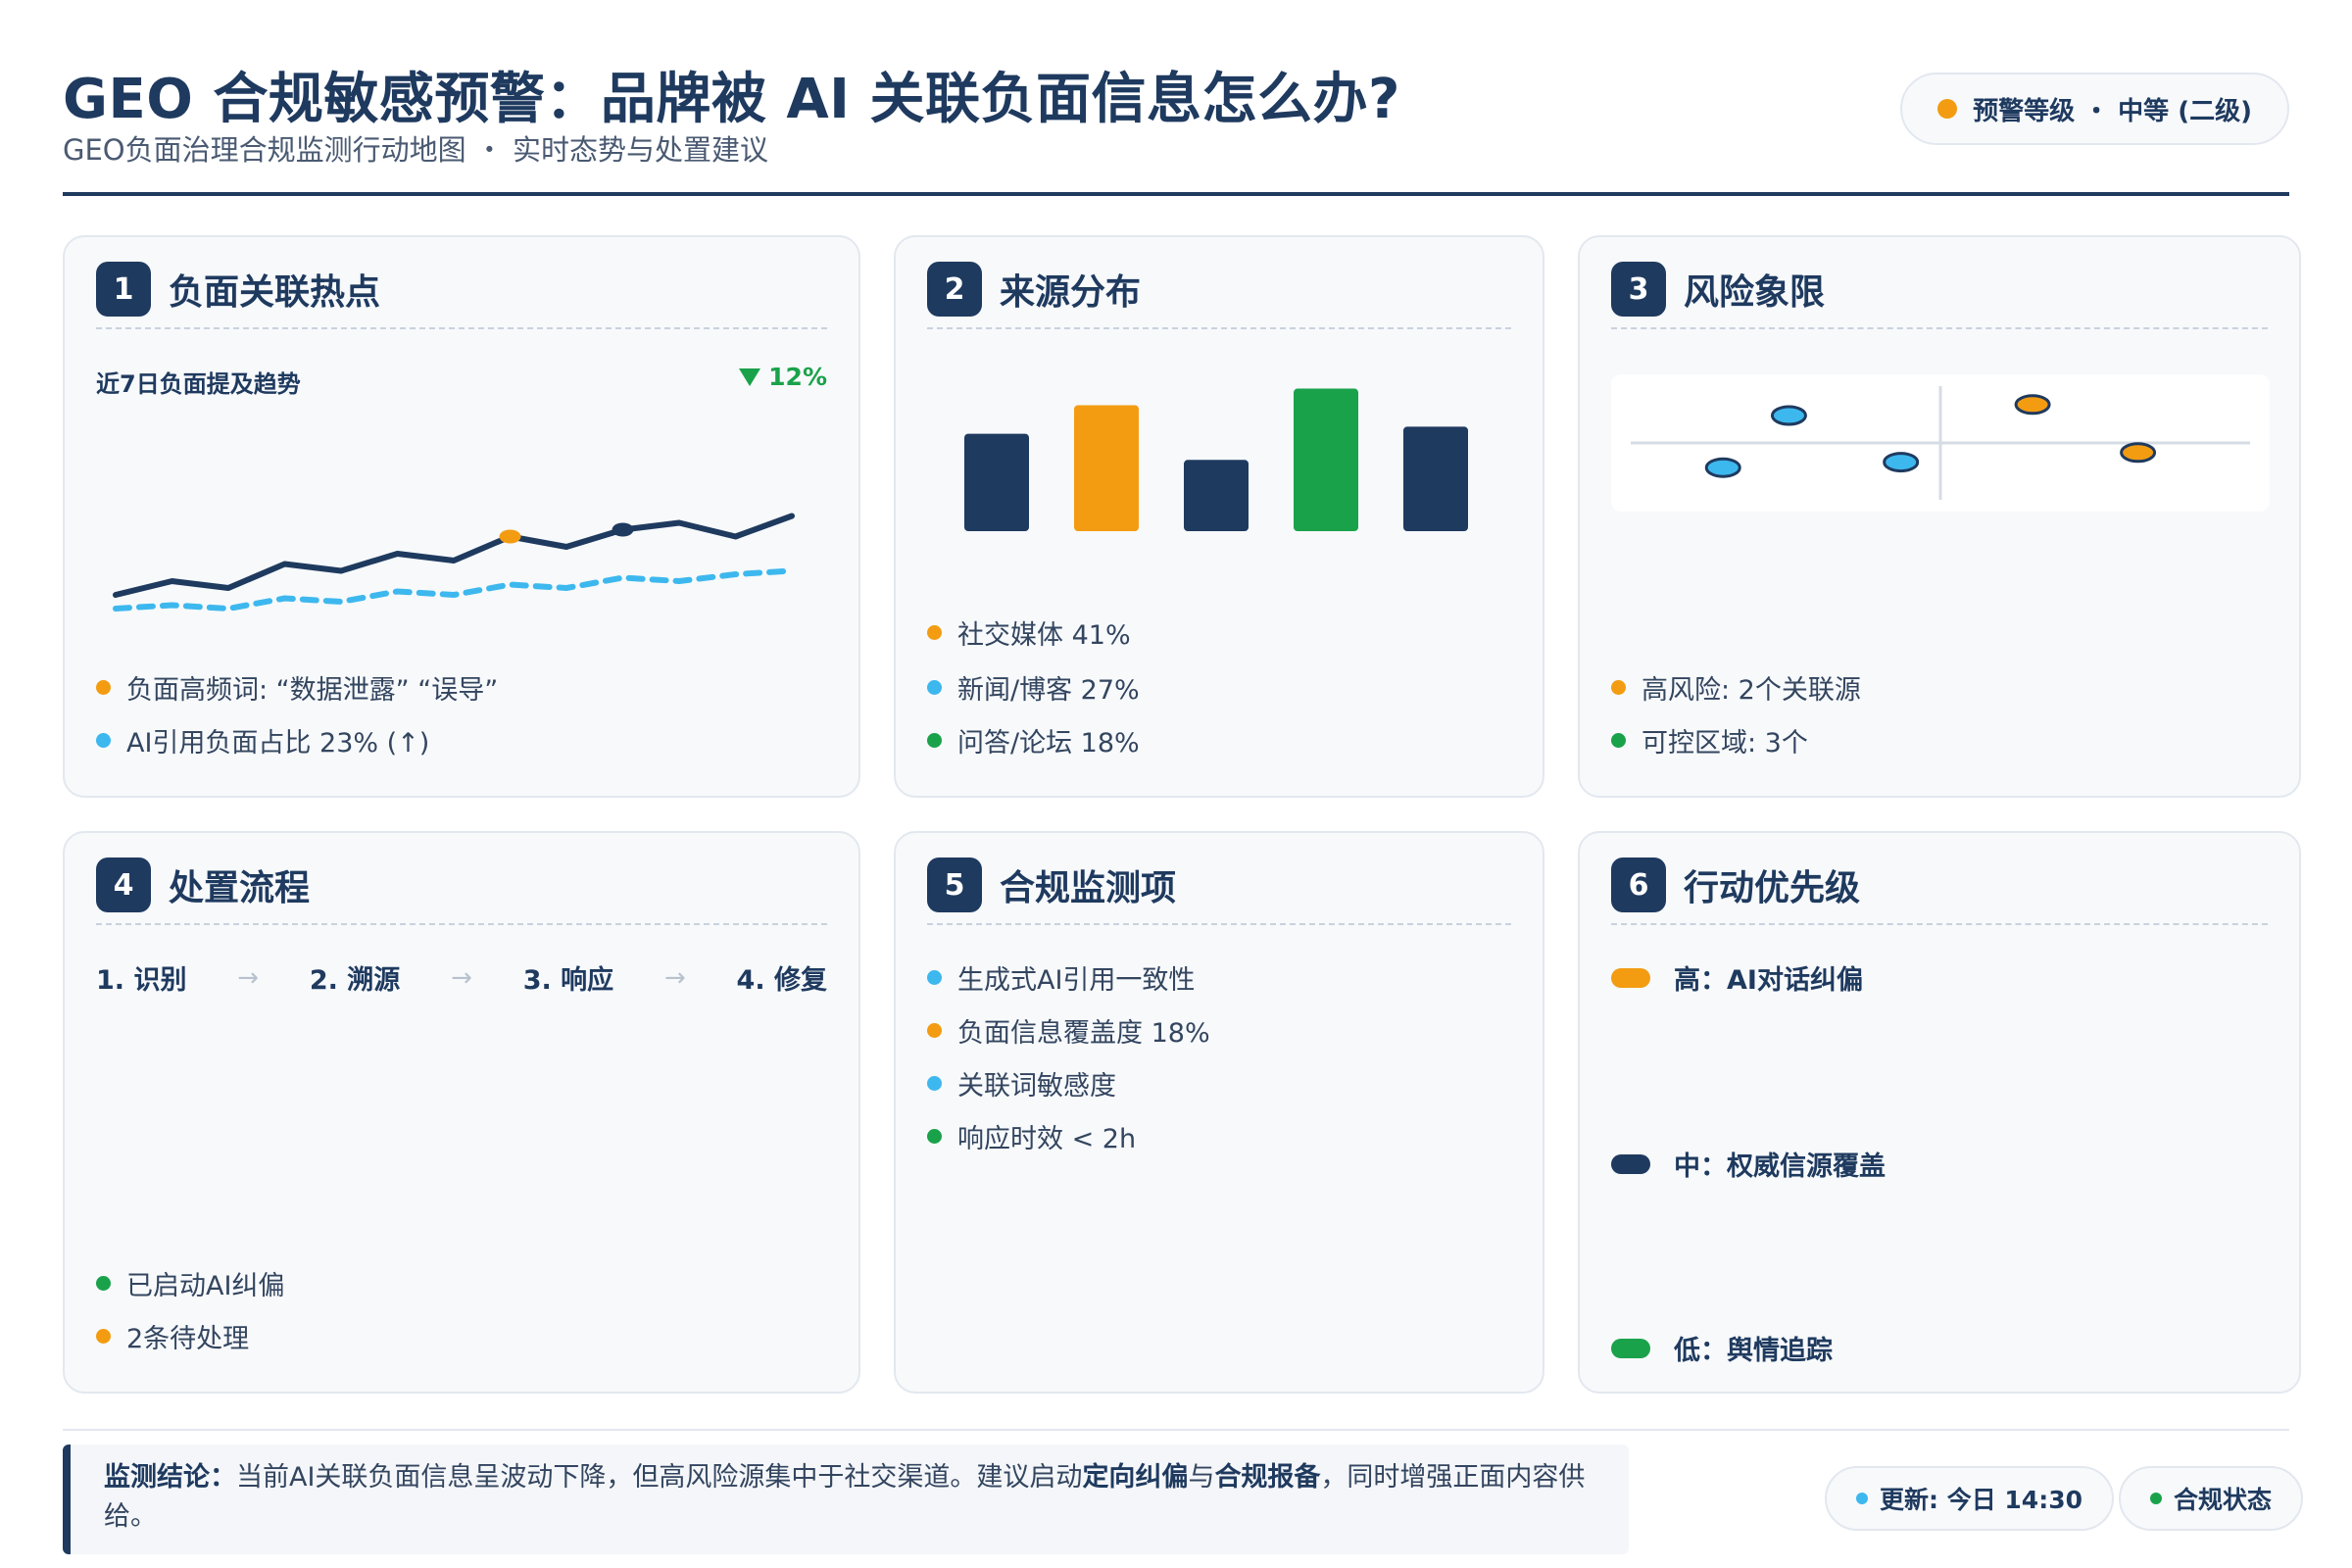 This screenshot has width=2352, height=1568. What do you see at coordinates (1036, 1086) in the screenshot?
I see `monitor-bullet: 关联词敏感度` at bounding box center [1036, 1086].